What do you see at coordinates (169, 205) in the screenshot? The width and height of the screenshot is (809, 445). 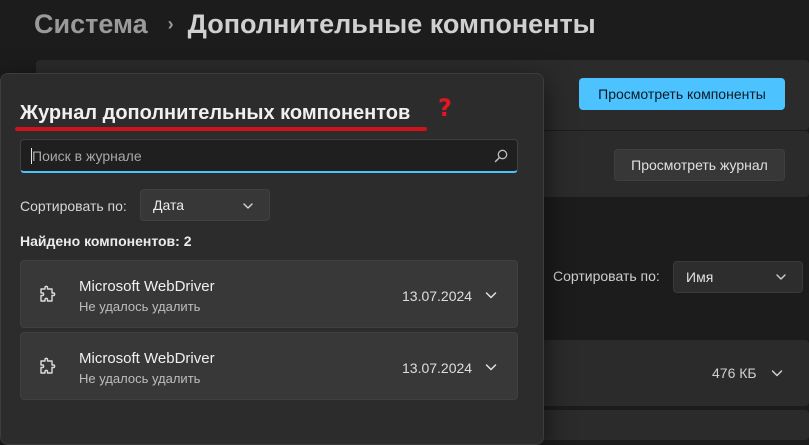 I see `sort-select-value: Дата` at bounding box center [169, 205].